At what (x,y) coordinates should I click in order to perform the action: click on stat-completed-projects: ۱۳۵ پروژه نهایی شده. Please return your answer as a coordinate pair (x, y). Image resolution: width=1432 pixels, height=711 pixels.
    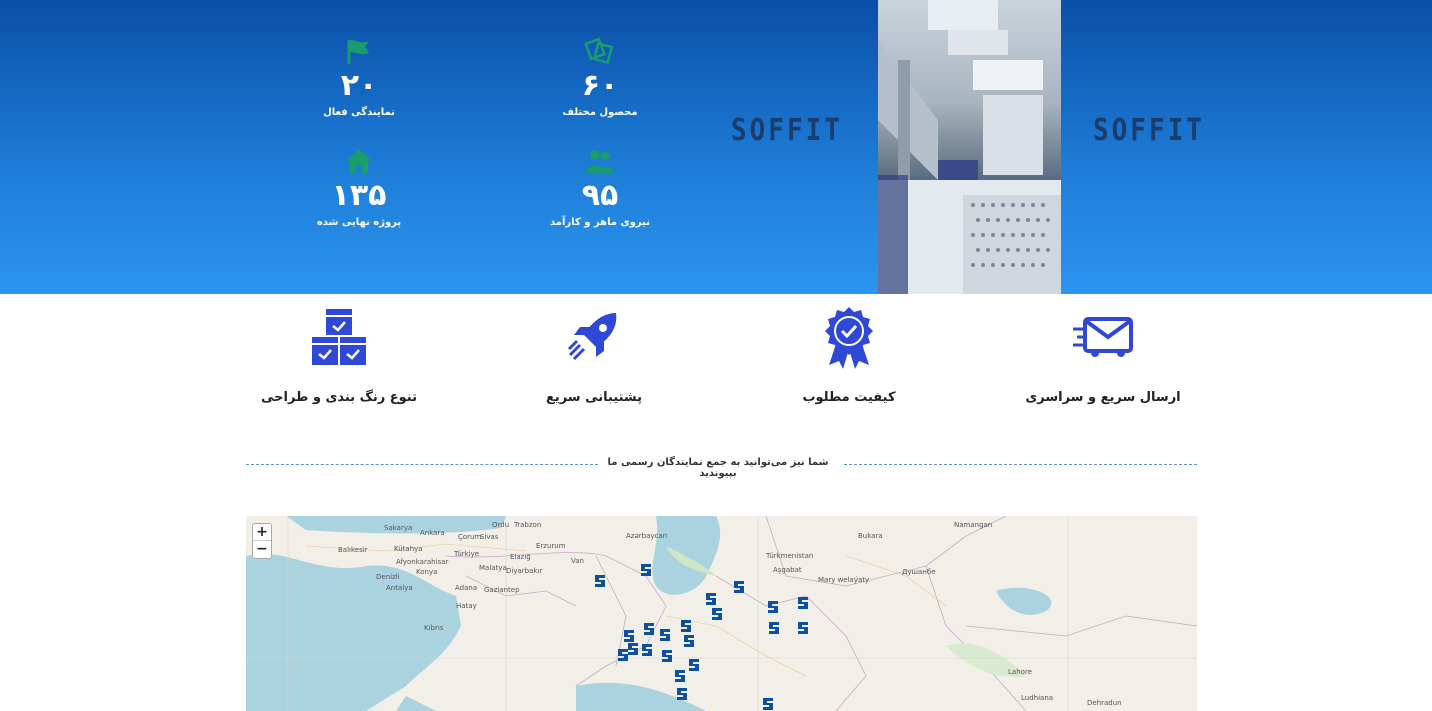
    Looking at the image, I should click on (359, 186).